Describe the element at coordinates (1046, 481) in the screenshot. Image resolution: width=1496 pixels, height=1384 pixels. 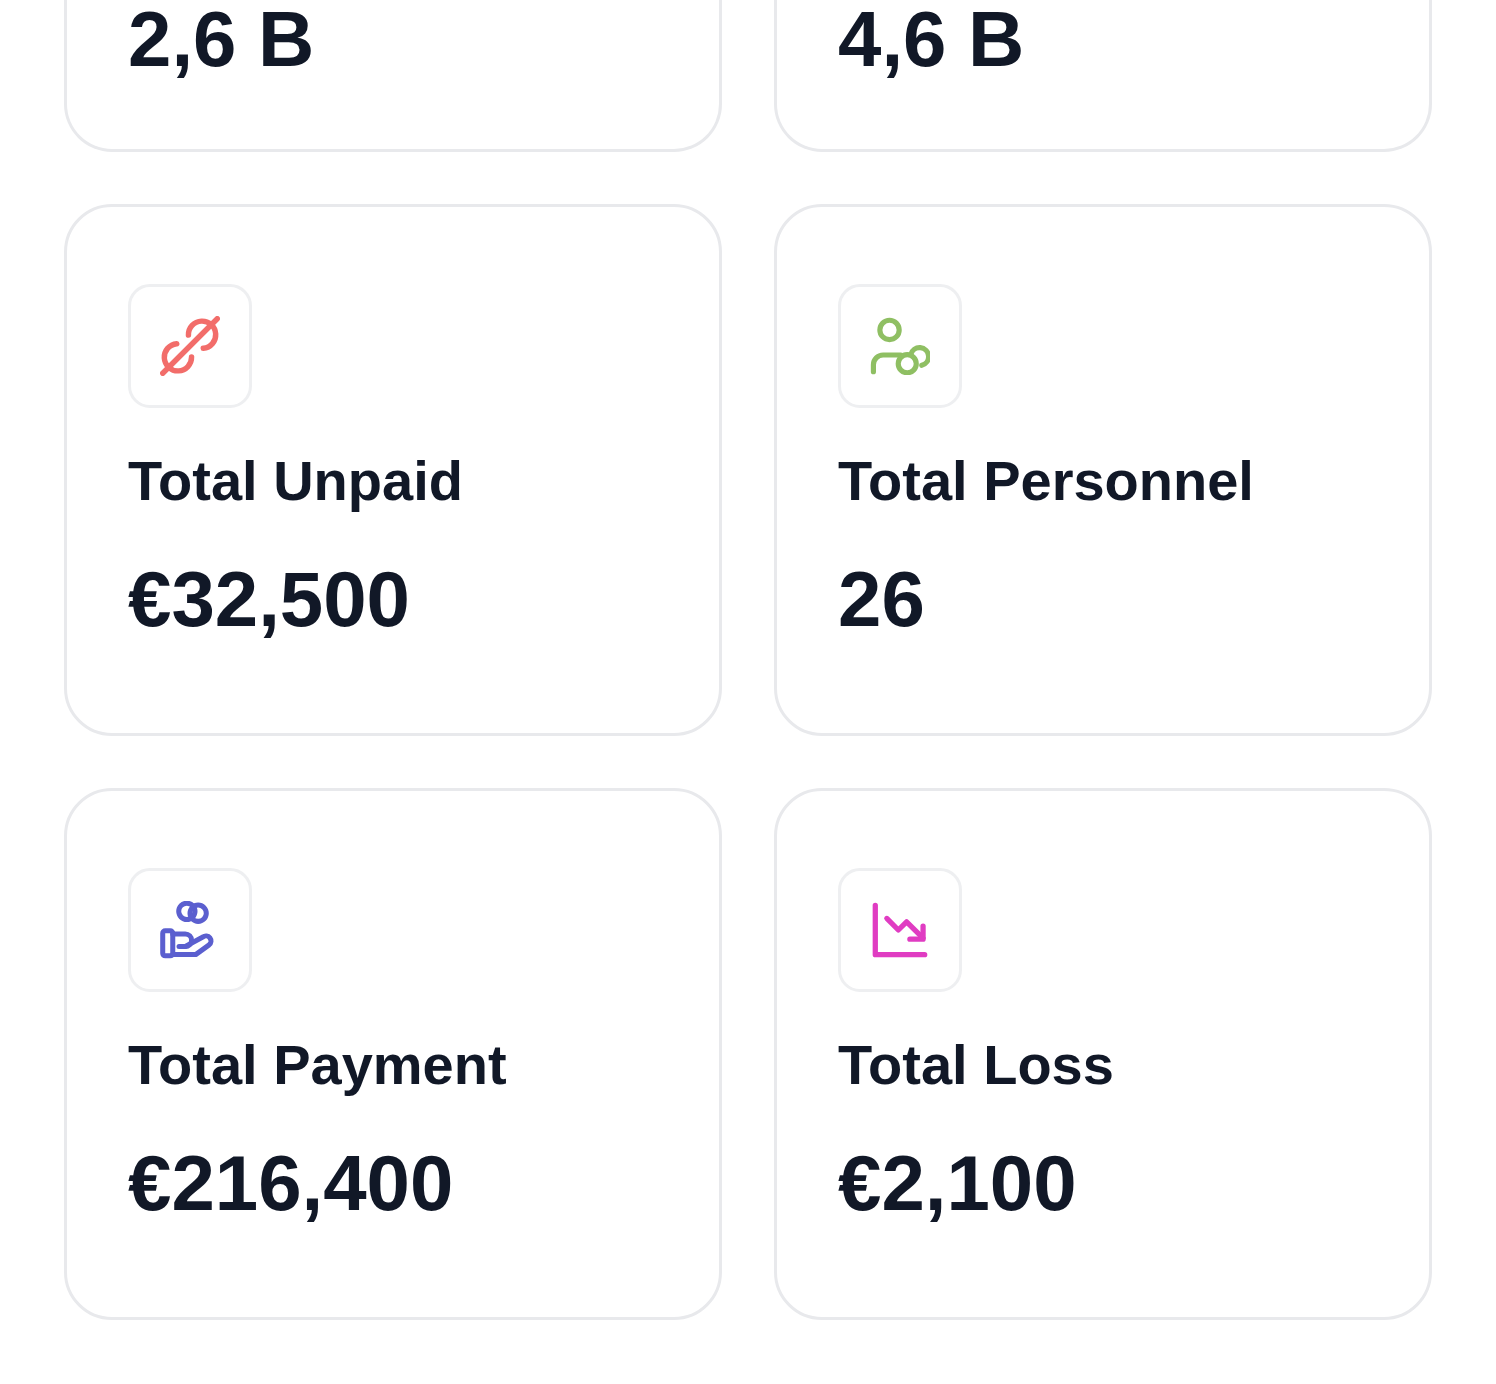
I see `stat-label: Total Personnel` at that location.